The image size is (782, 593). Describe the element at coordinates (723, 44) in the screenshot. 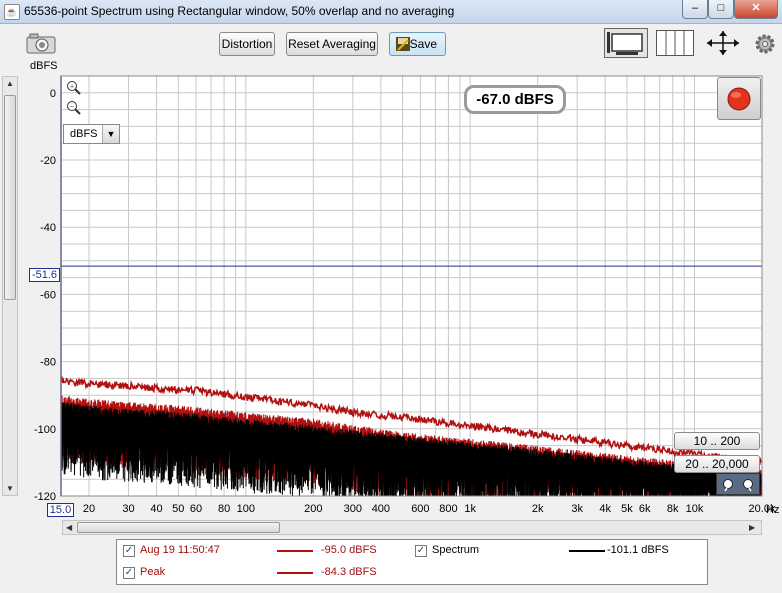

I see `expand-arrows-icon` at that location.